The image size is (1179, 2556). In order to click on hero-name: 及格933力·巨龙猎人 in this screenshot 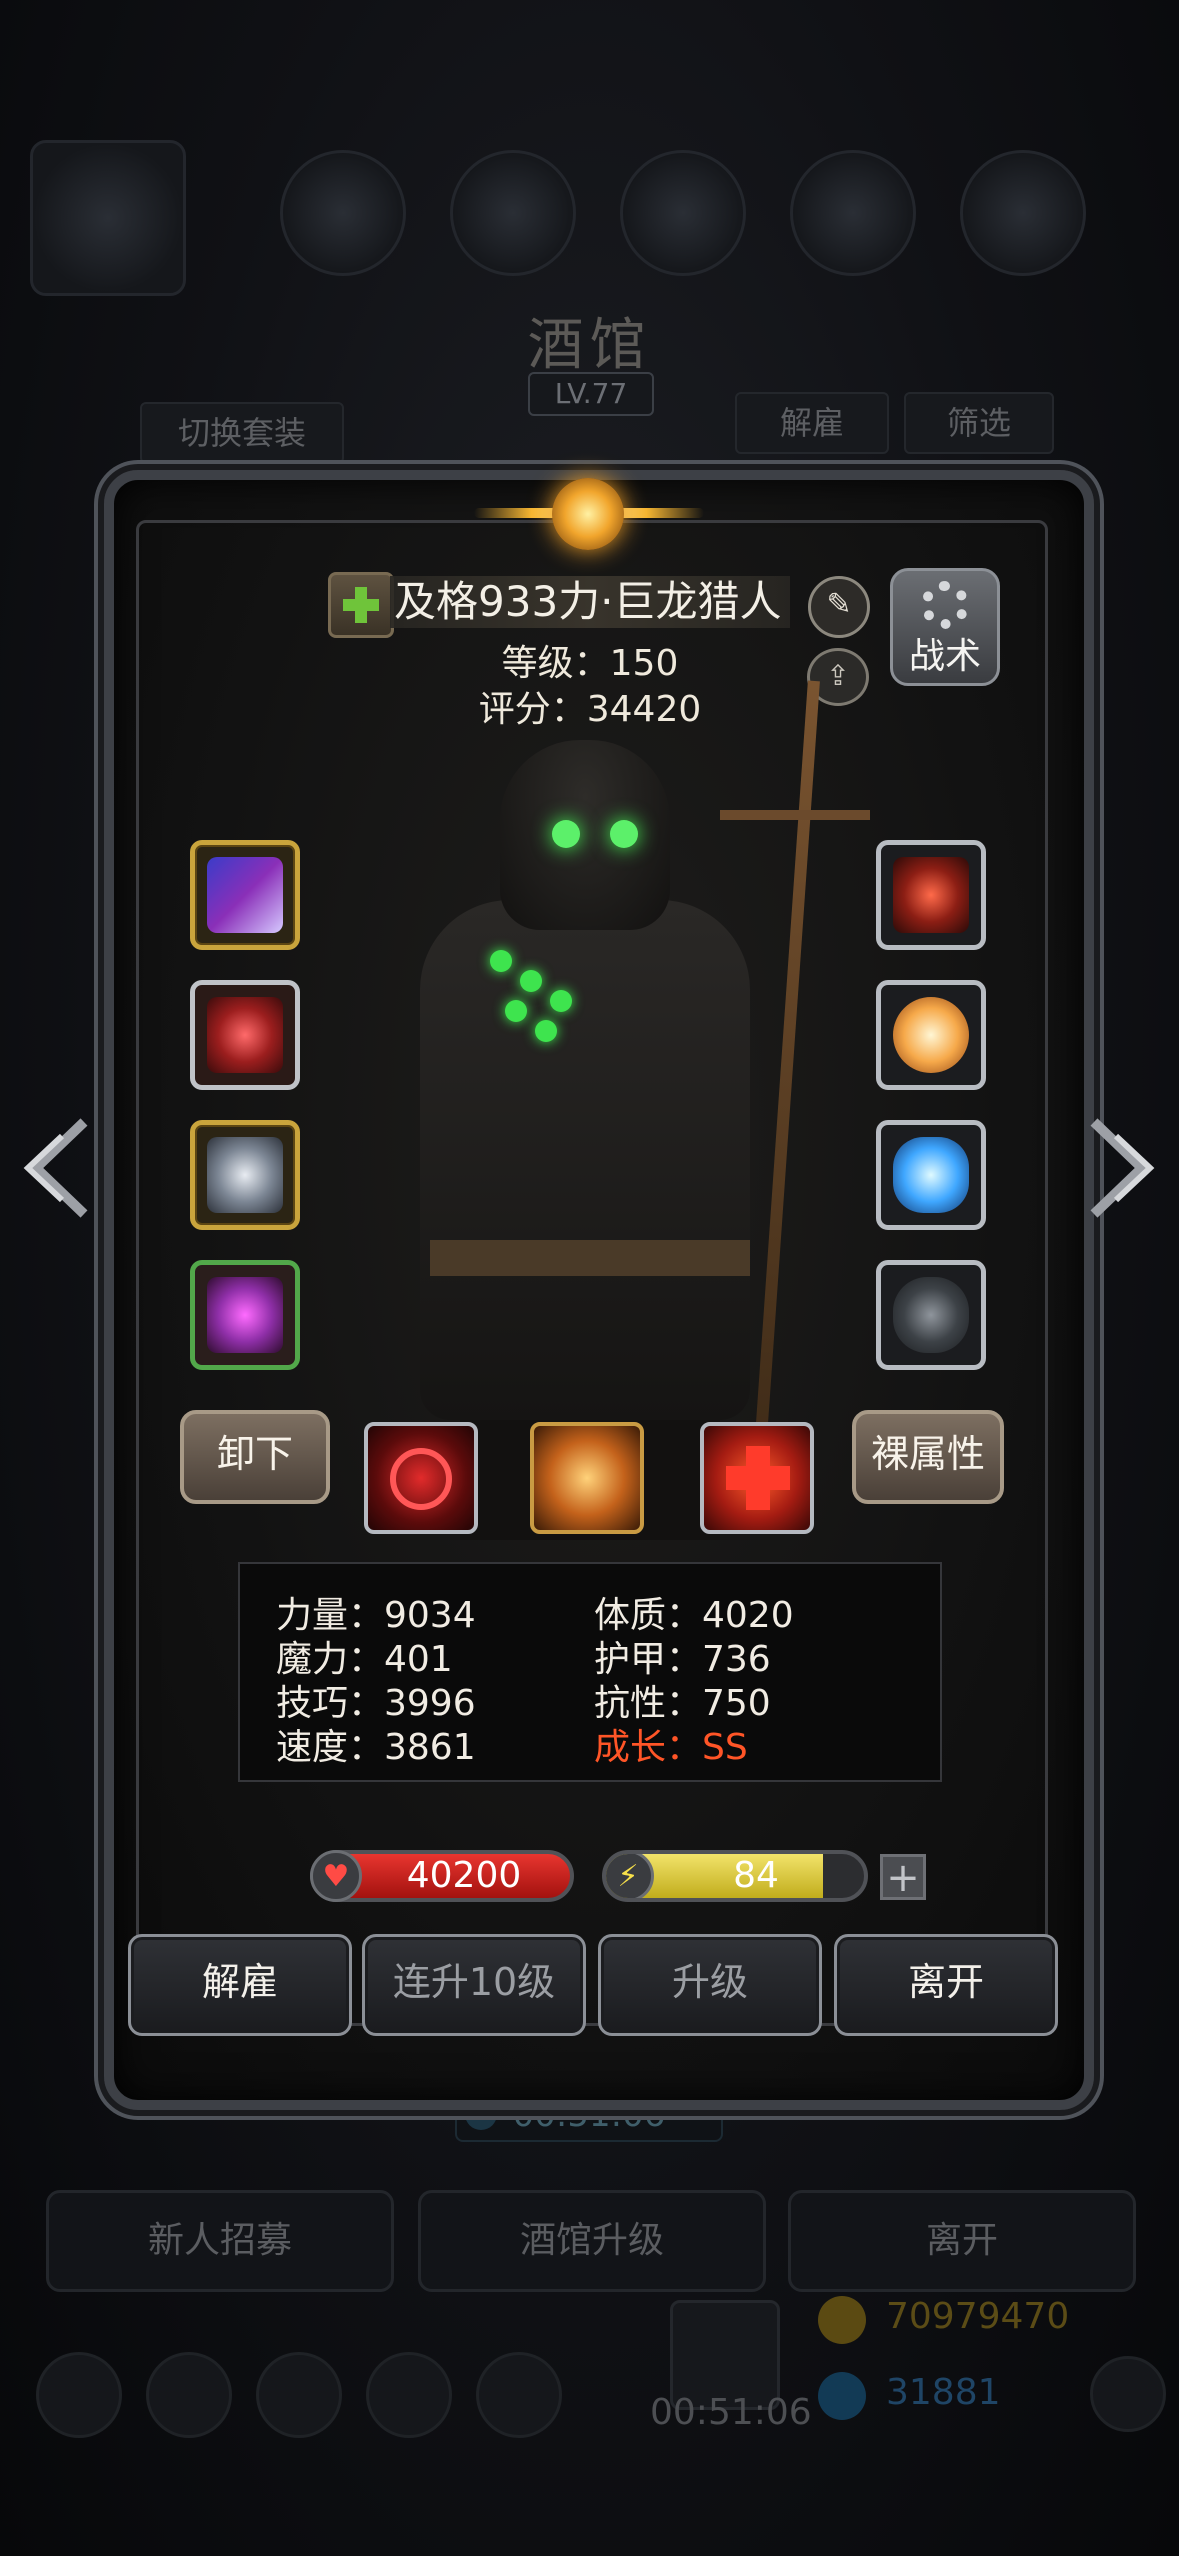, I will do `click(588, 601)`.